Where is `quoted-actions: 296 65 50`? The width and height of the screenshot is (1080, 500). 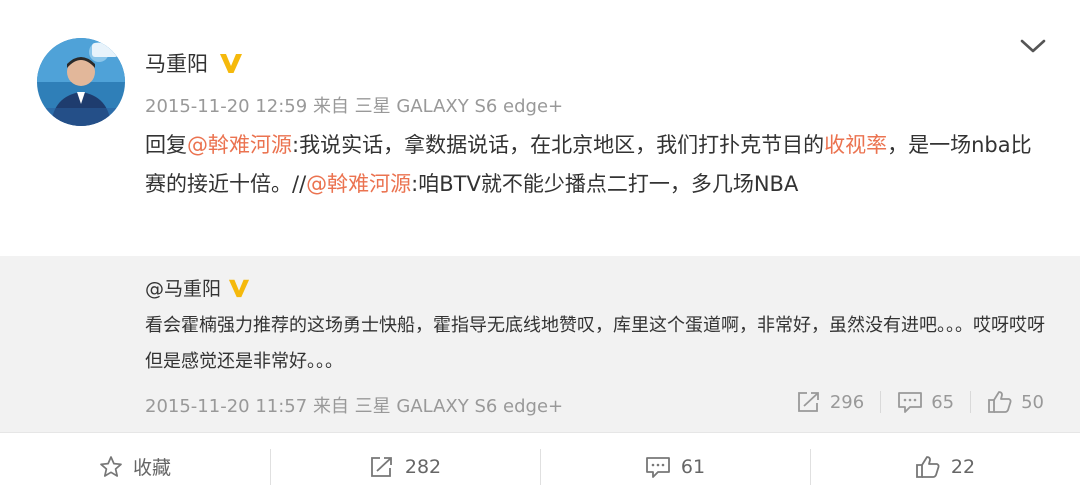
quoted-actions: 296 65 50 is located at coordinates (920, 402).